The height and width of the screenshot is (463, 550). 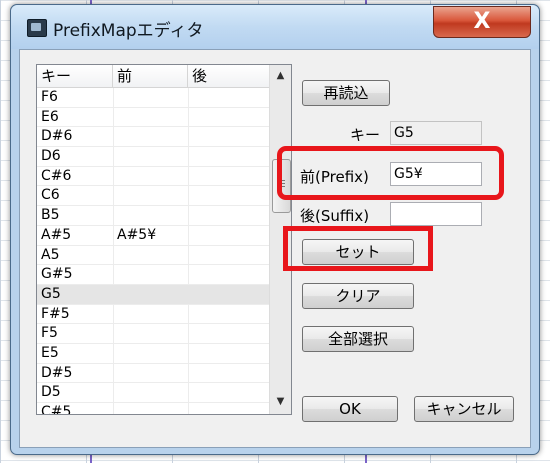 I want to click on list-cell-prefix: A#5¥, so click(x=137, y=234).